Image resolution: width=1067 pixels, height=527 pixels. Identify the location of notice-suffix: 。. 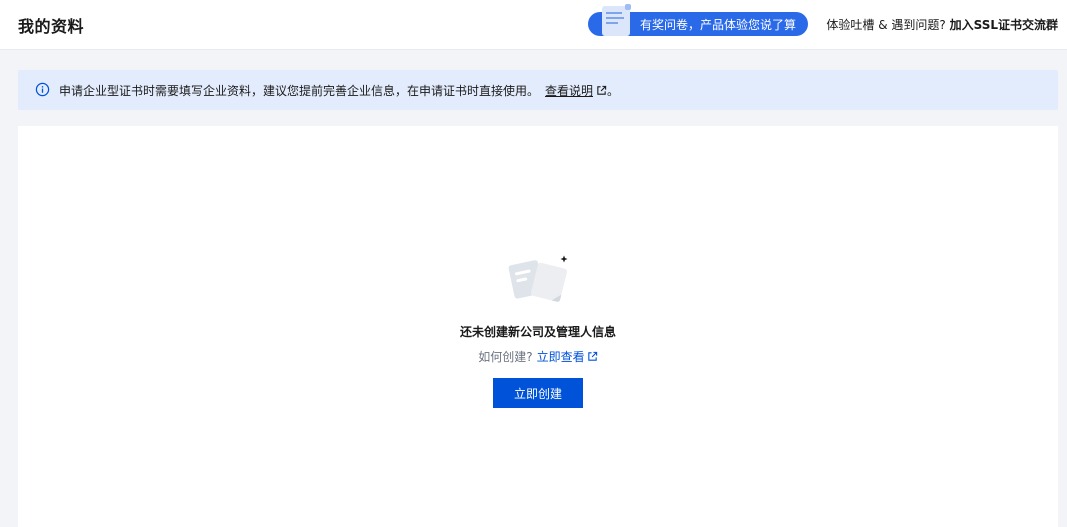
(613, 91).